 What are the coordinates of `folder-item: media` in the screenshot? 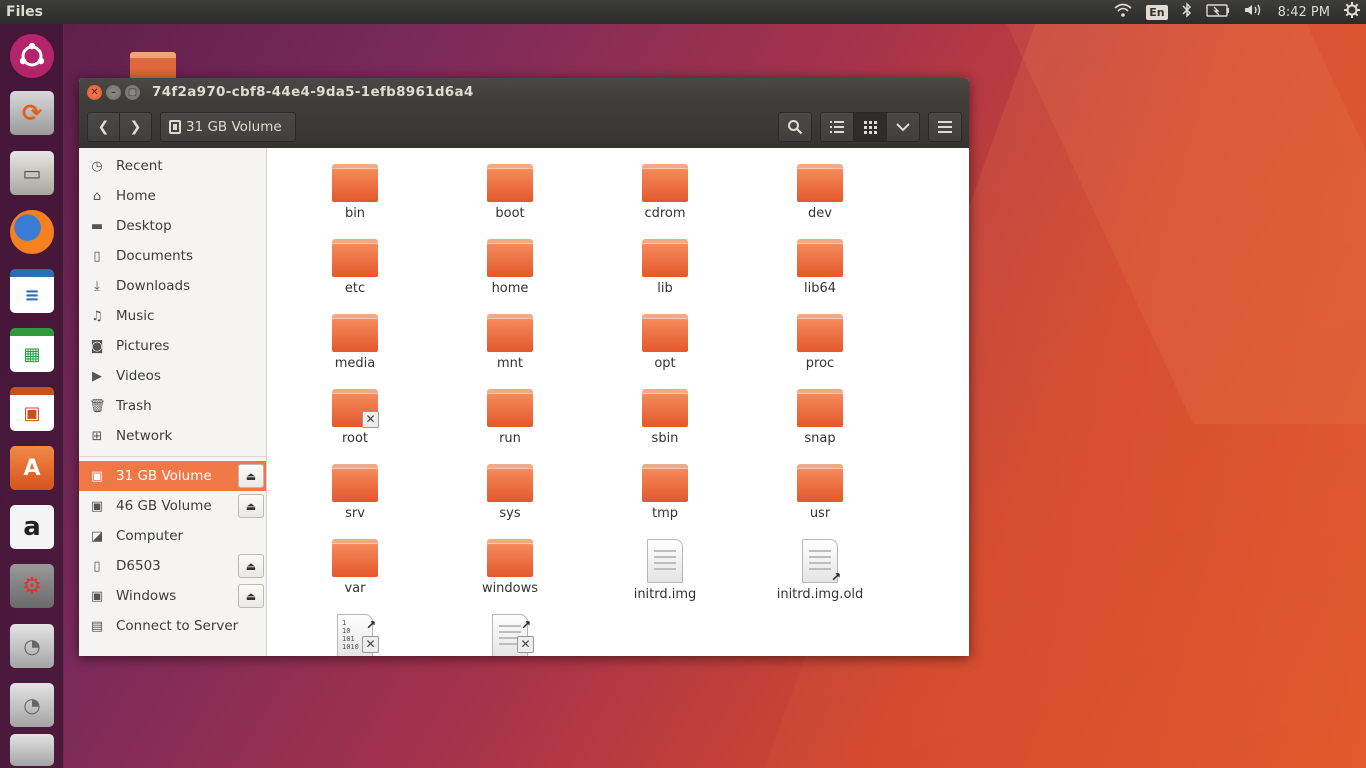 It's located at (355, 342).